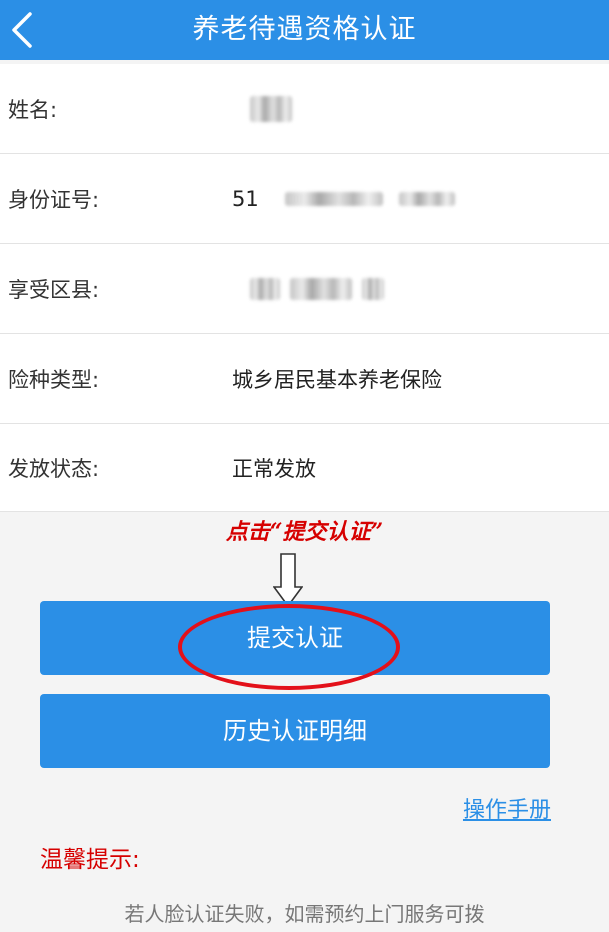 The height and width of the screenshot is (932, 609). I want to click on id-prefix: 51, so click(245, 198).